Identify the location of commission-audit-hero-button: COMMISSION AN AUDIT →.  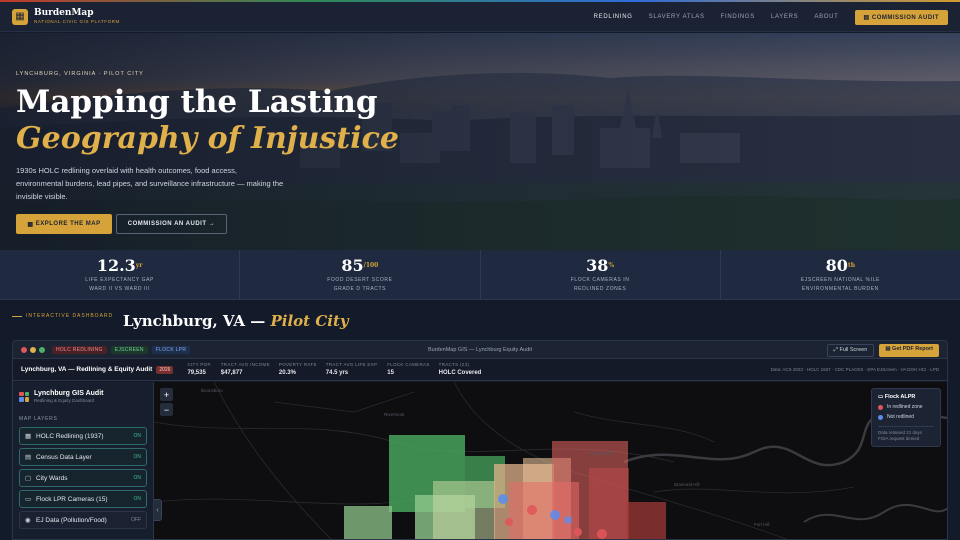
(171, 224).